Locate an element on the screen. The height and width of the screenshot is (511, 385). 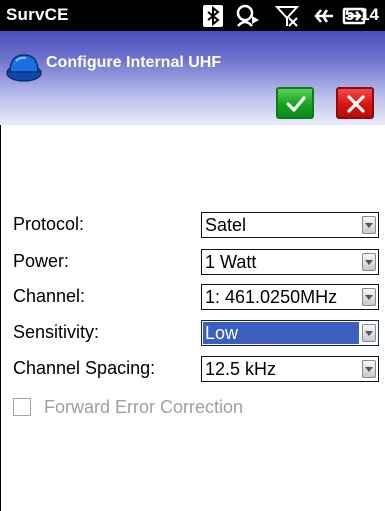
channel-spacing-value: 12.5 kHz is located at coordinates (241, 369).